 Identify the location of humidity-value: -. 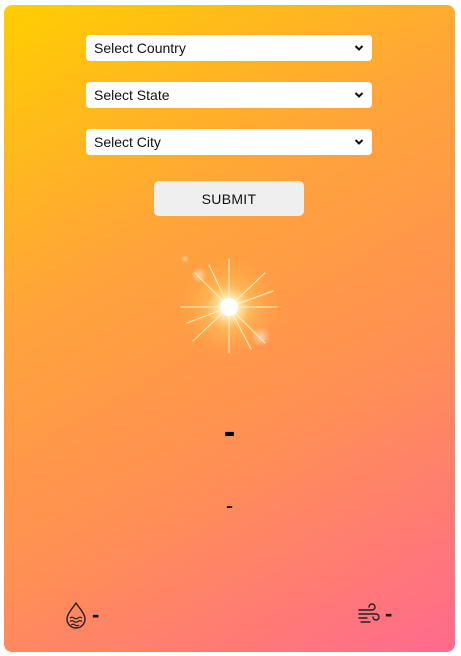
(96, 614).